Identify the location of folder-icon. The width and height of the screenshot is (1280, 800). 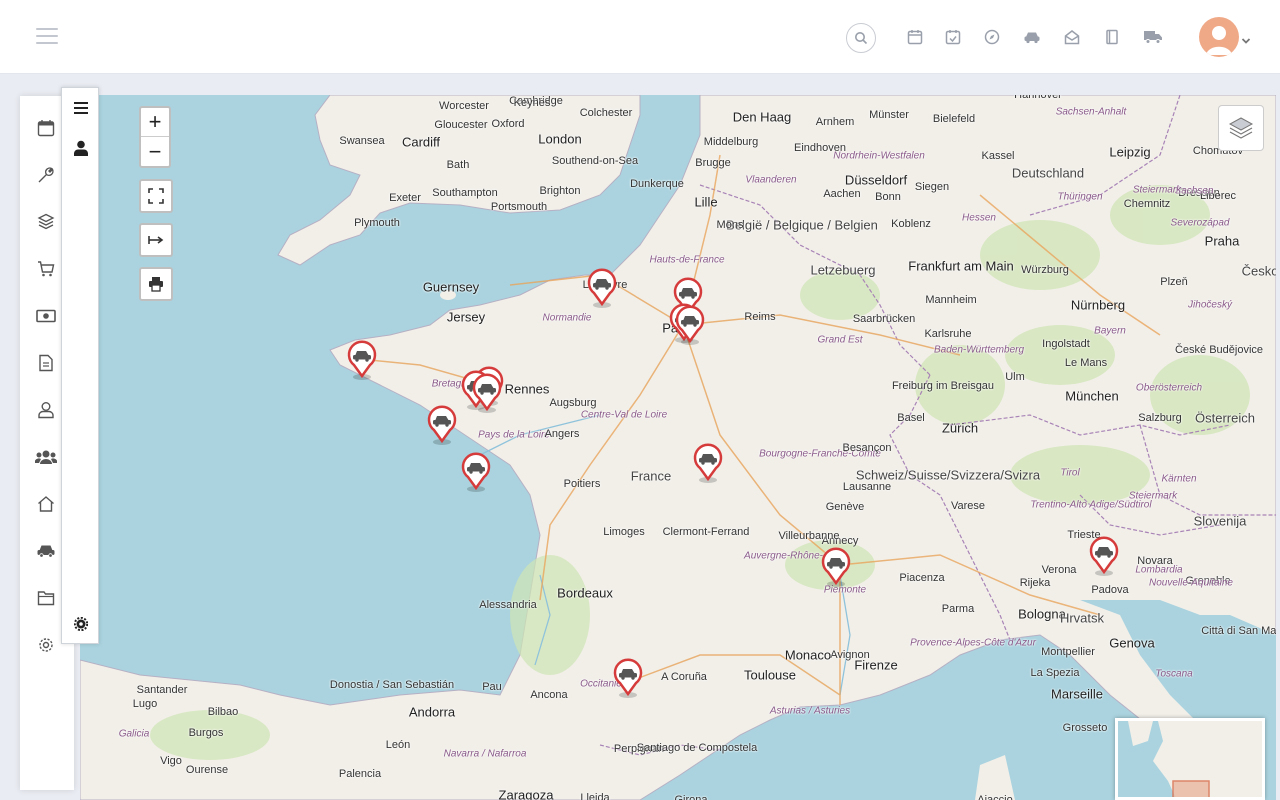
(46, 598).